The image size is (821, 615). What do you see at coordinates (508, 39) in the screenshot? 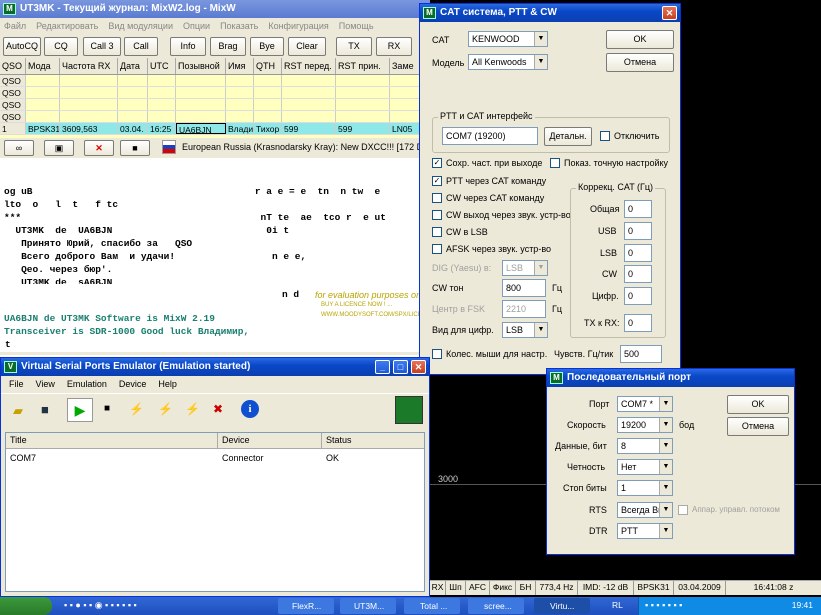
I see `cat-system-select: KENWOOD ▼` at bounding box center [508, 39].